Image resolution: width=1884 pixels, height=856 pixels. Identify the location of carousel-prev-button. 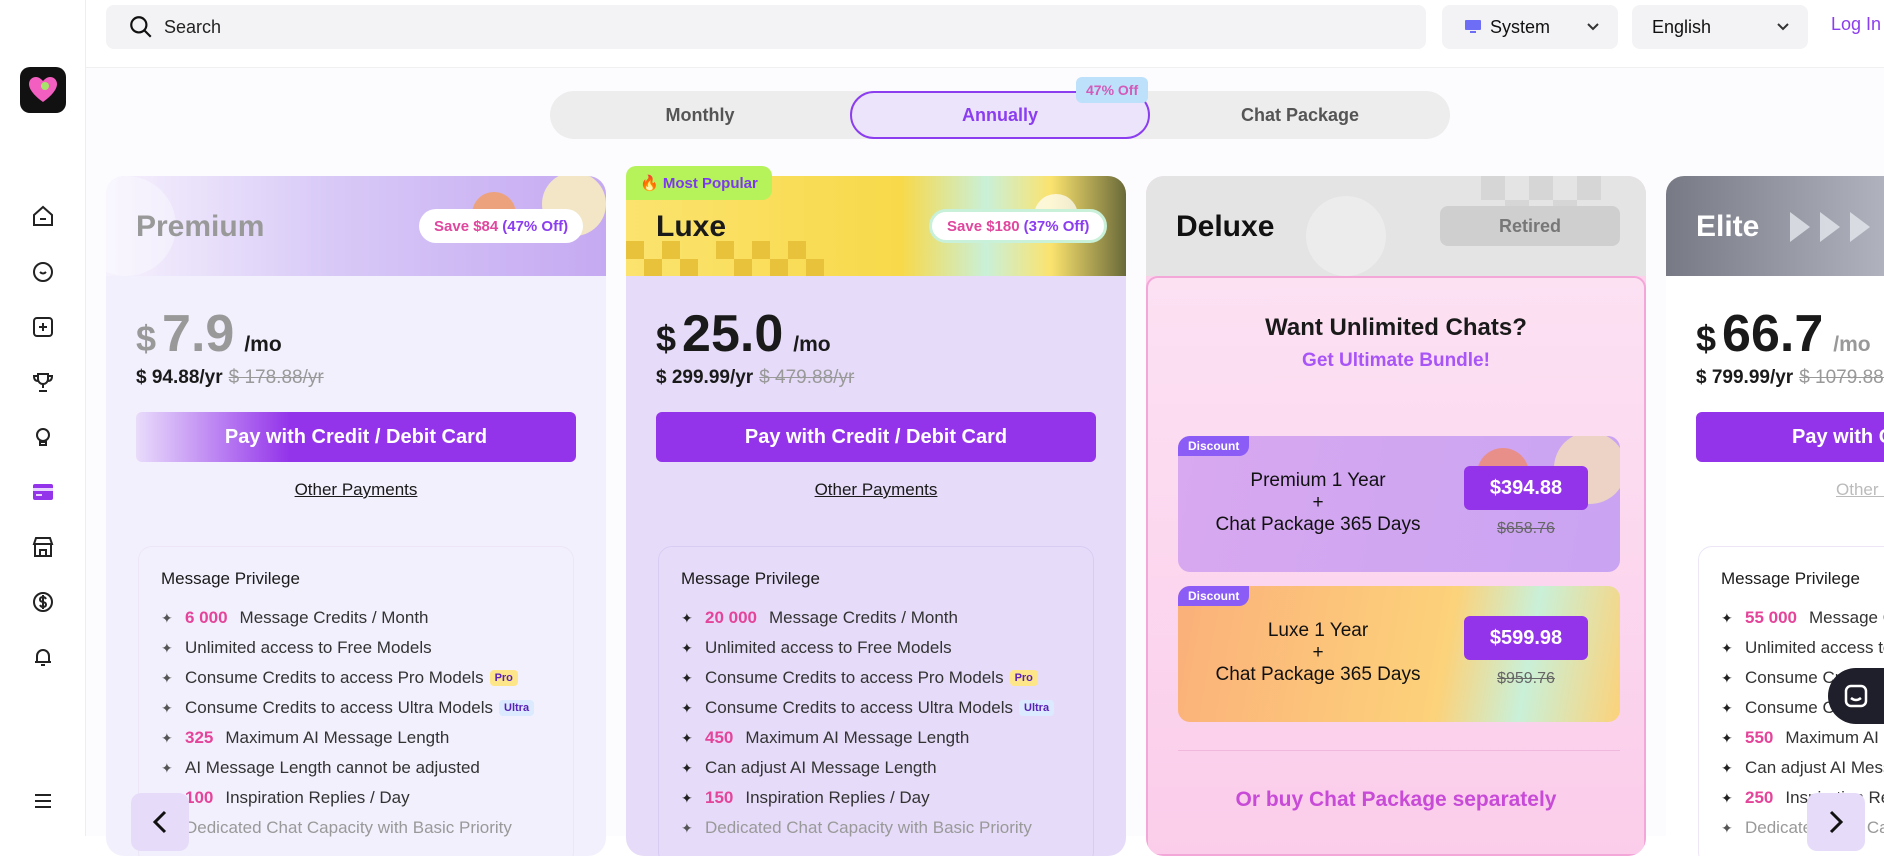
(160, 822).